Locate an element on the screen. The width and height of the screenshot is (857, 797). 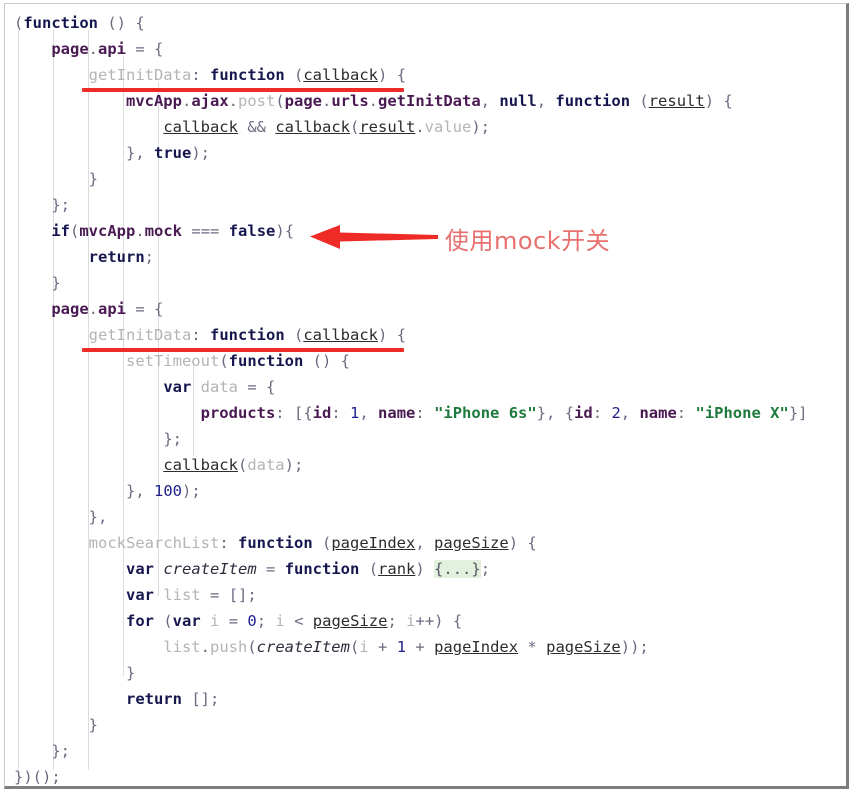
code-token-dim: mockSearchList is located at coordinates (154, 543).